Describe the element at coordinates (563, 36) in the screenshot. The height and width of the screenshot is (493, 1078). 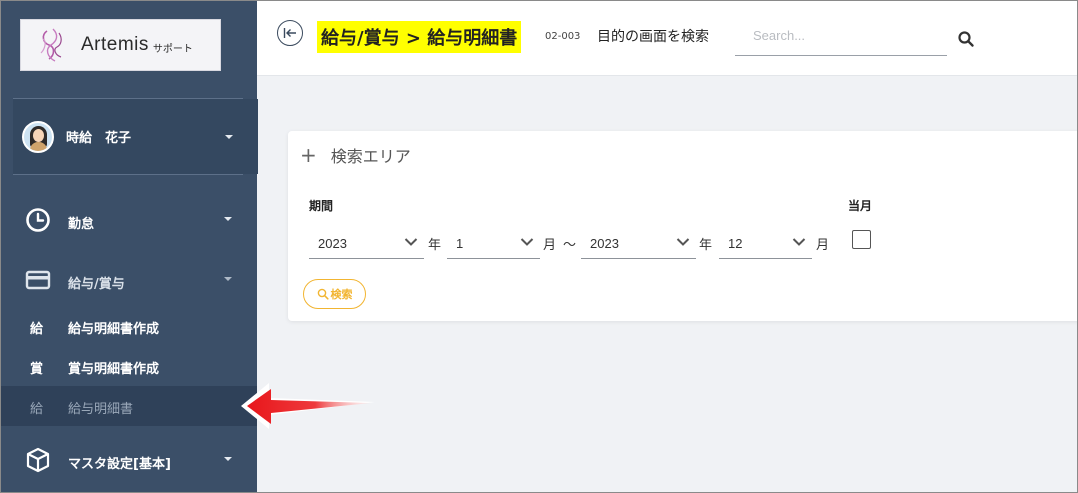
I see `screen-code: 02-003` at that location.